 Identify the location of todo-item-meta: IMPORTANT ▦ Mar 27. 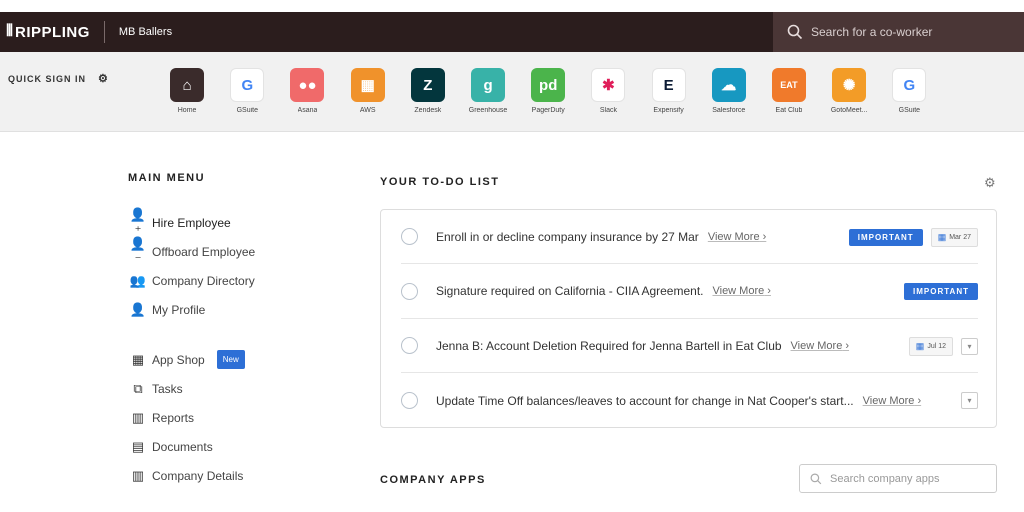
(913, 237).